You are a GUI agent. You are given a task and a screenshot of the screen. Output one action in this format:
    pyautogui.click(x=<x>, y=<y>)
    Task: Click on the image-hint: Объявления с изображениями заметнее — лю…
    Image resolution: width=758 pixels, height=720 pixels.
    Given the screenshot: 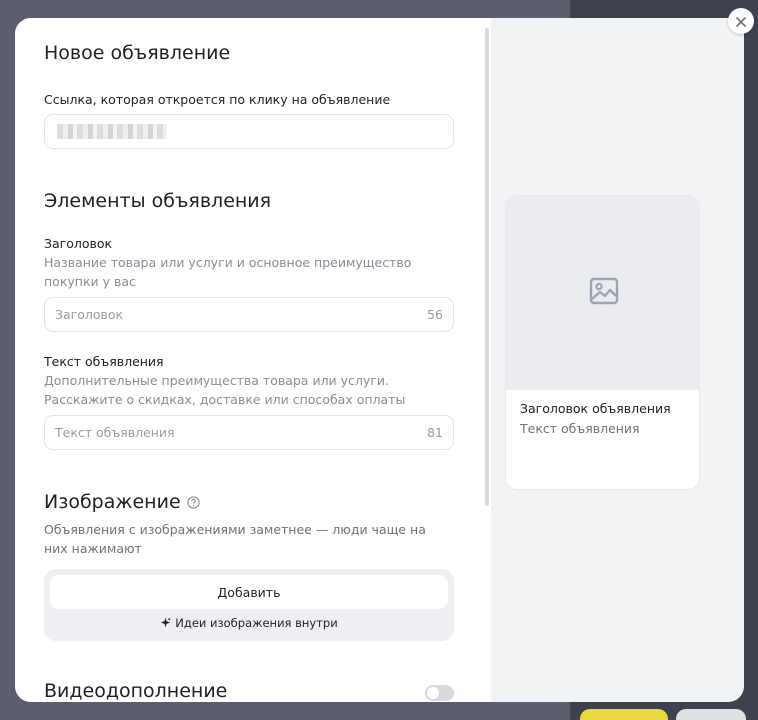 What is the action you would take?
    pyautogui.click(x=235, y=539)
    